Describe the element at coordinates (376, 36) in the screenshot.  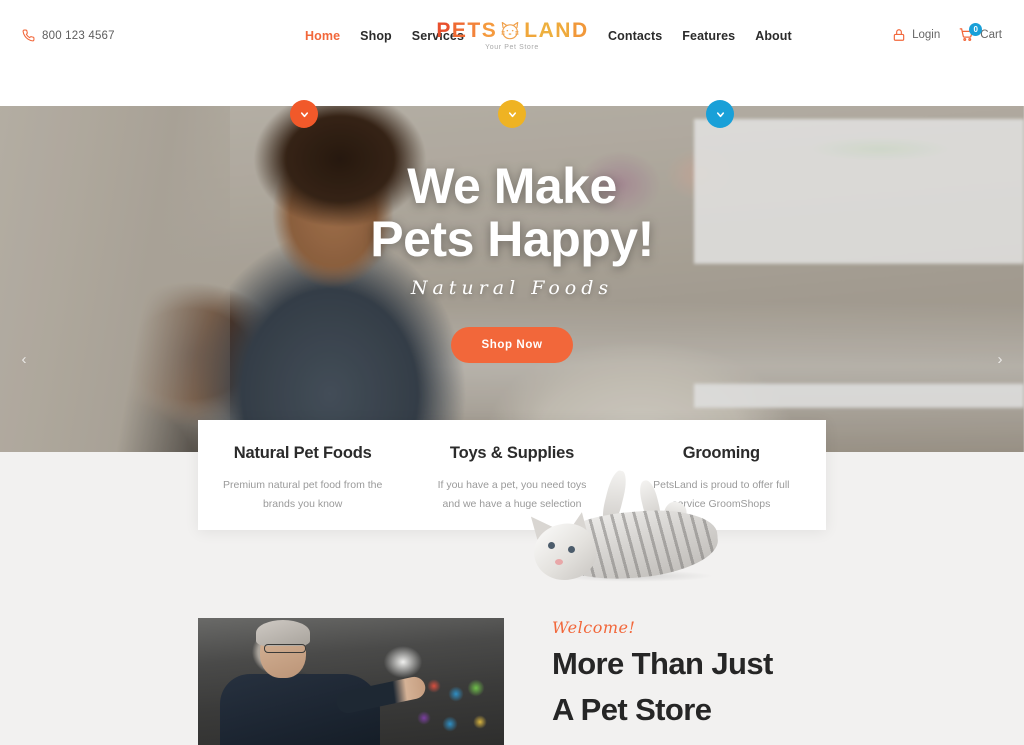
I see `nav-item-shop: Shop` at that location.